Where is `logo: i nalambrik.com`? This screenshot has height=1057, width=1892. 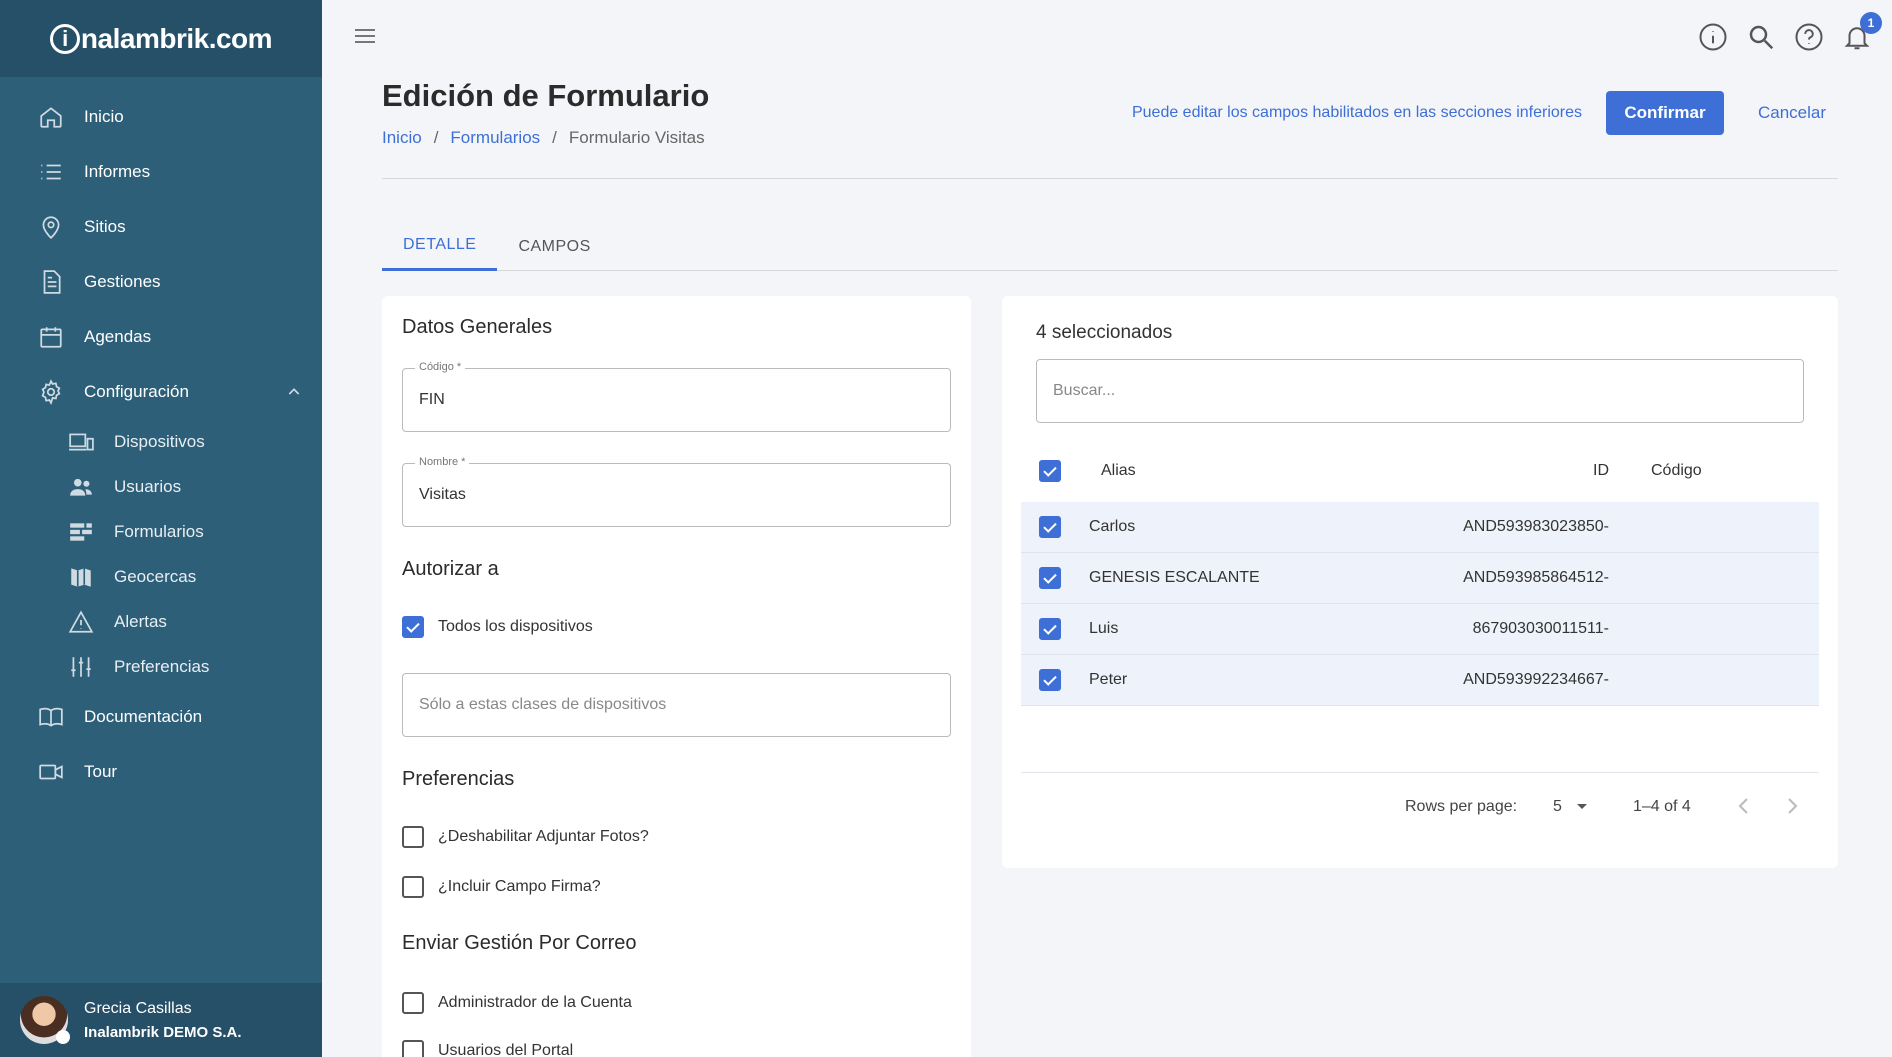 logo: i nalambrik.com is located at coordinates (161, 38).